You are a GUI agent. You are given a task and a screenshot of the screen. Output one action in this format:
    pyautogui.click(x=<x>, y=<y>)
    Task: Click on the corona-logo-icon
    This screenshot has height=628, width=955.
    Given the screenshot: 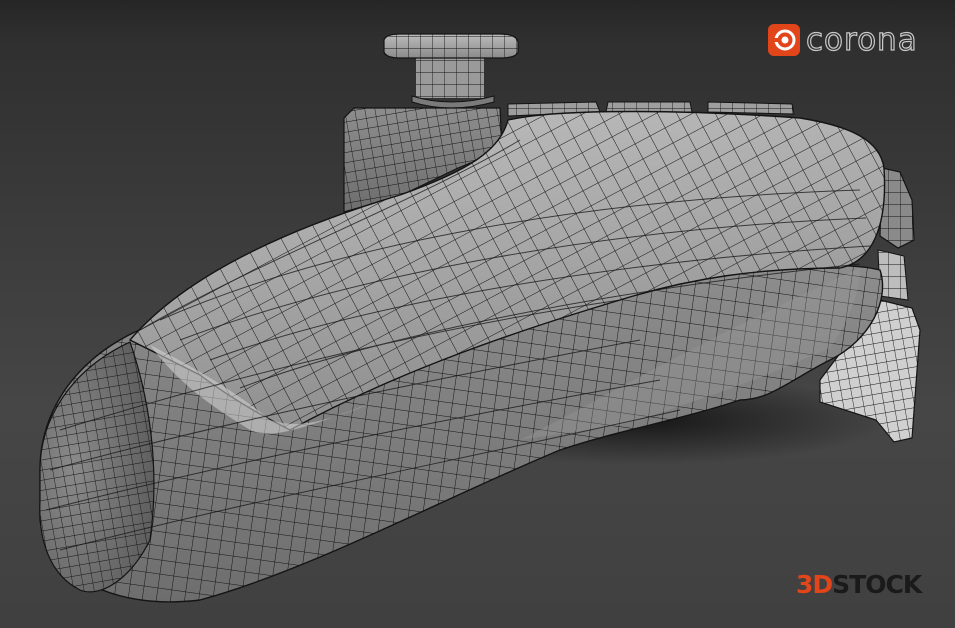 What is the action you would take?
    pyautogui.click(x=784, y=40)
    